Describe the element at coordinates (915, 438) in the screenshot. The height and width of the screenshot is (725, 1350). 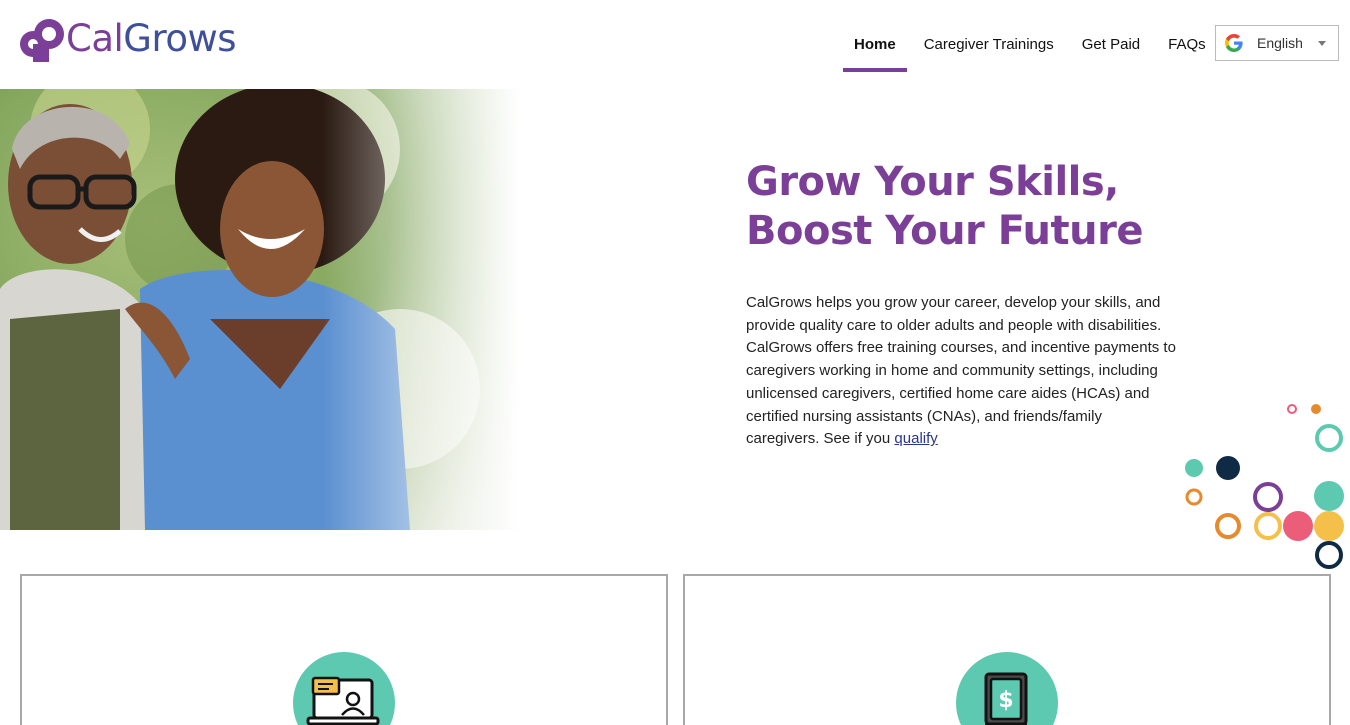
I see `qualify-link: qualify` at that location.